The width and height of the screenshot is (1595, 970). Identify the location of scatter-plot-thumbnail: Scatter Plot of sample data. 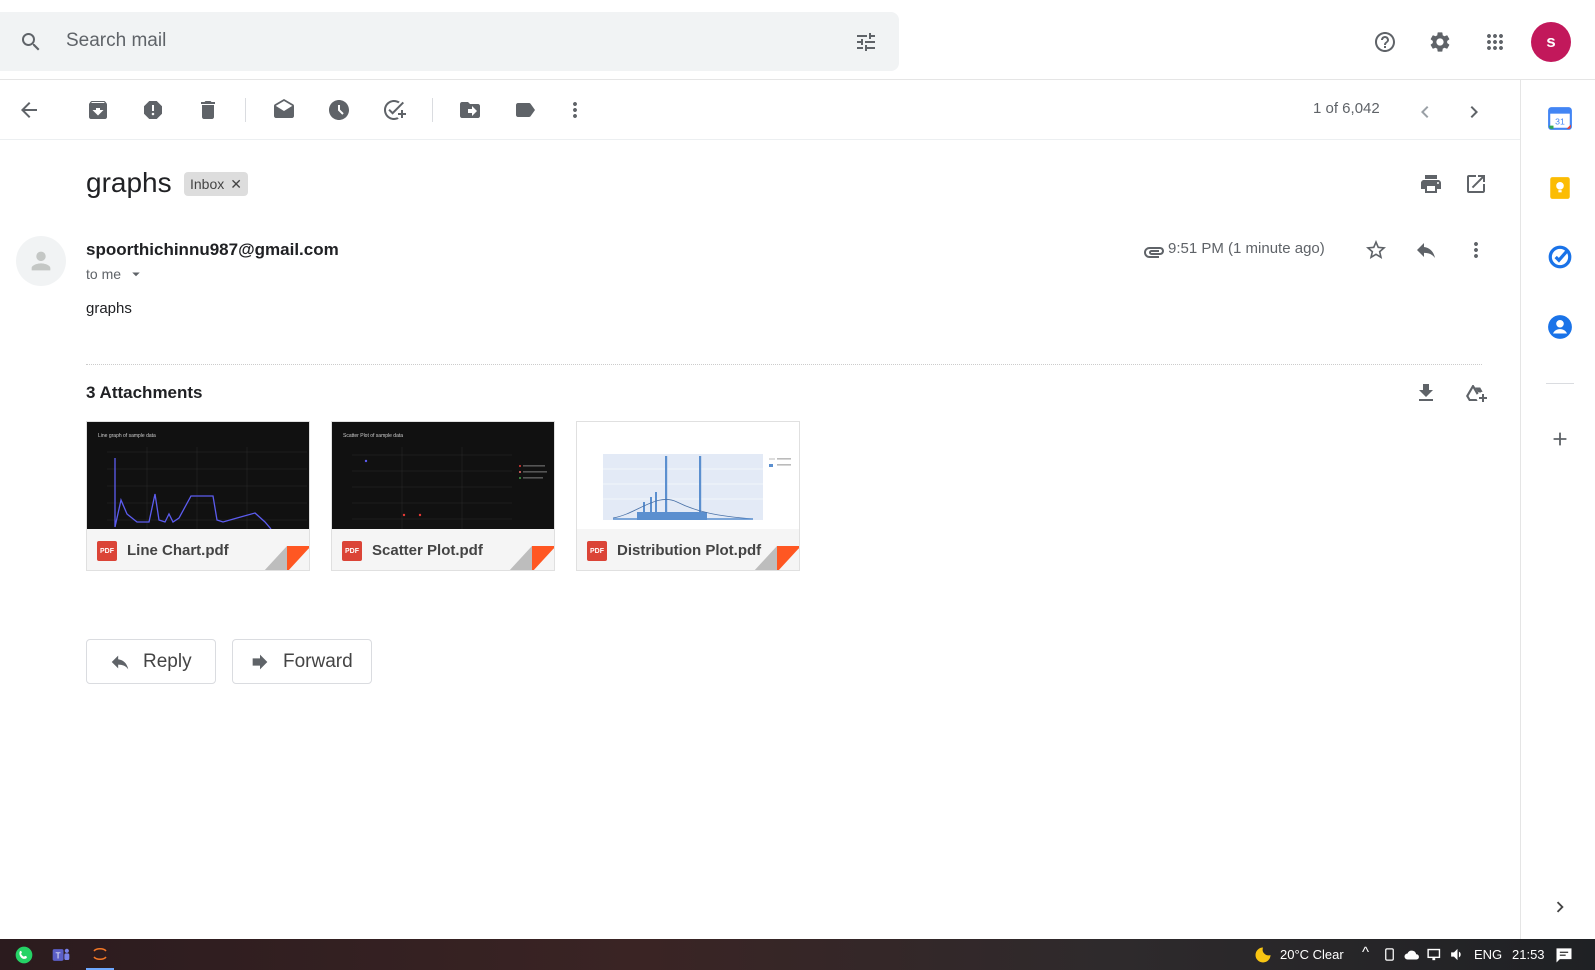
(443, 475).